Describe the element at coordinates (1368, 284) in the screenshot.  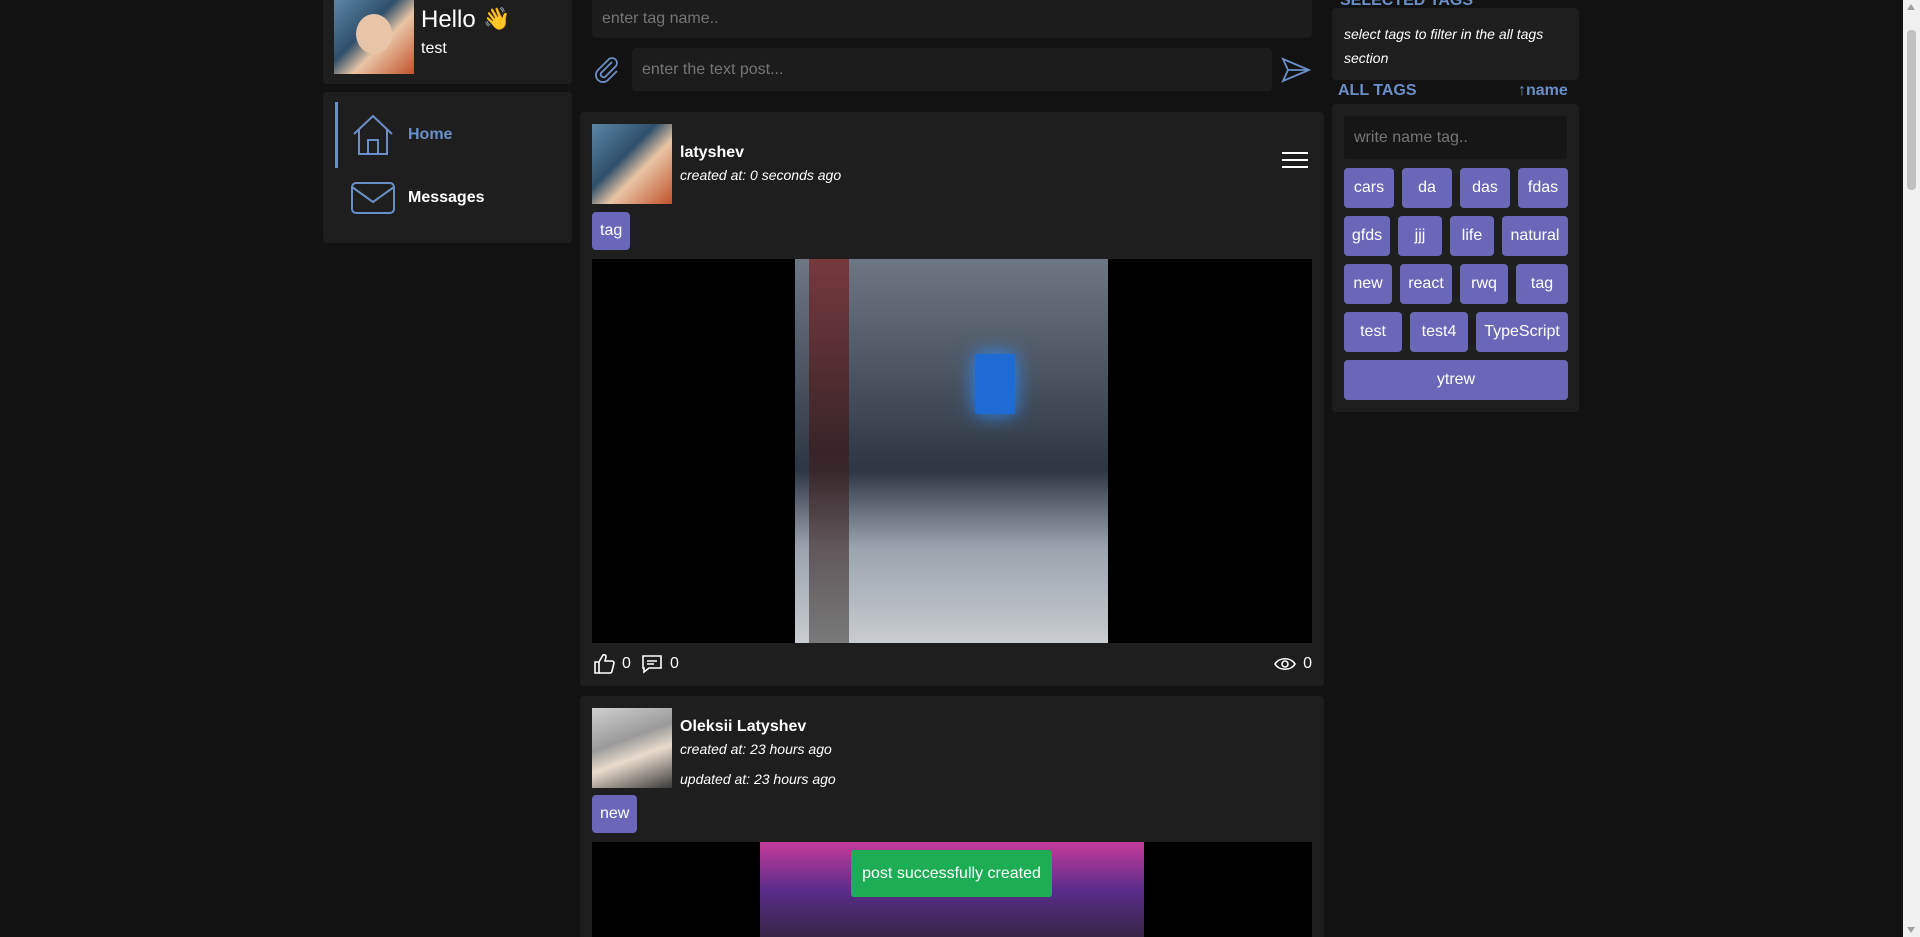
I see `tag-button: new` at that location.